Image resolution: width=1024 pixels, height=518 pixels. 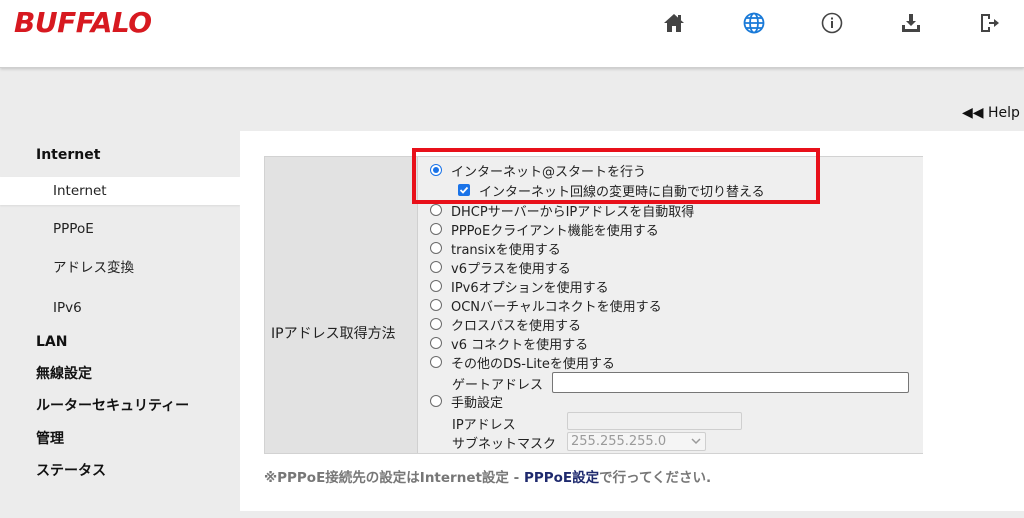 I want to click on pppoe-settings-link: PPPoE設定, so click(x=561, y=478).